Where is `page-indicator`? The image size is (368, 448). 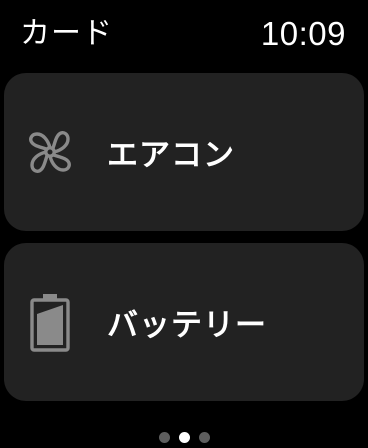 page-indicator is located at coordinates (184, 438).